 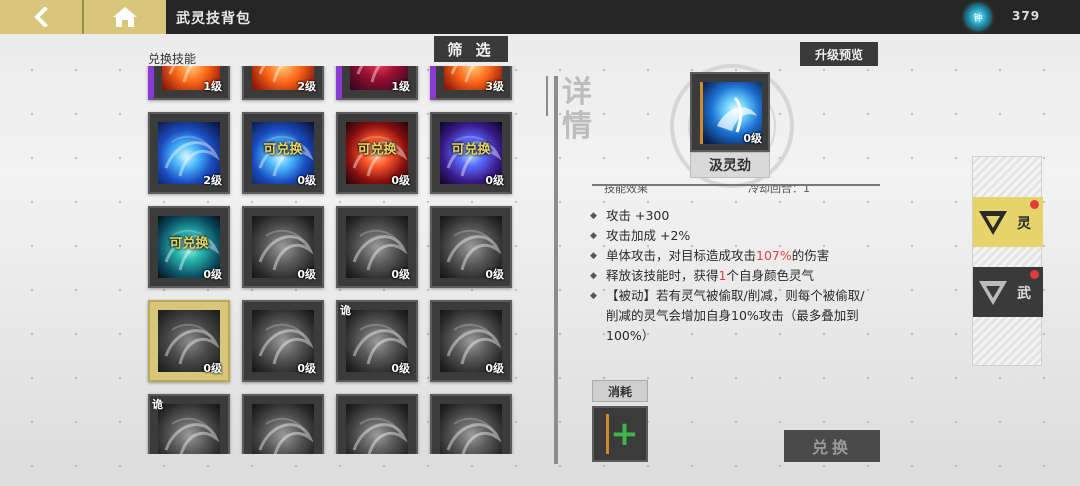 I want to click on back-button, so click(x=41, y=17).